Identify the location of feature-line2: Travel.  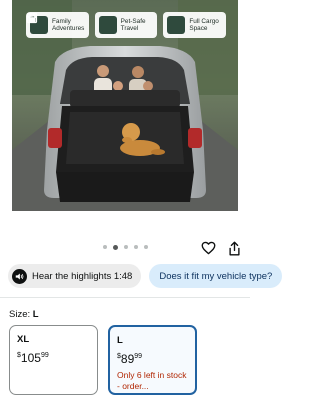
(129, 28).